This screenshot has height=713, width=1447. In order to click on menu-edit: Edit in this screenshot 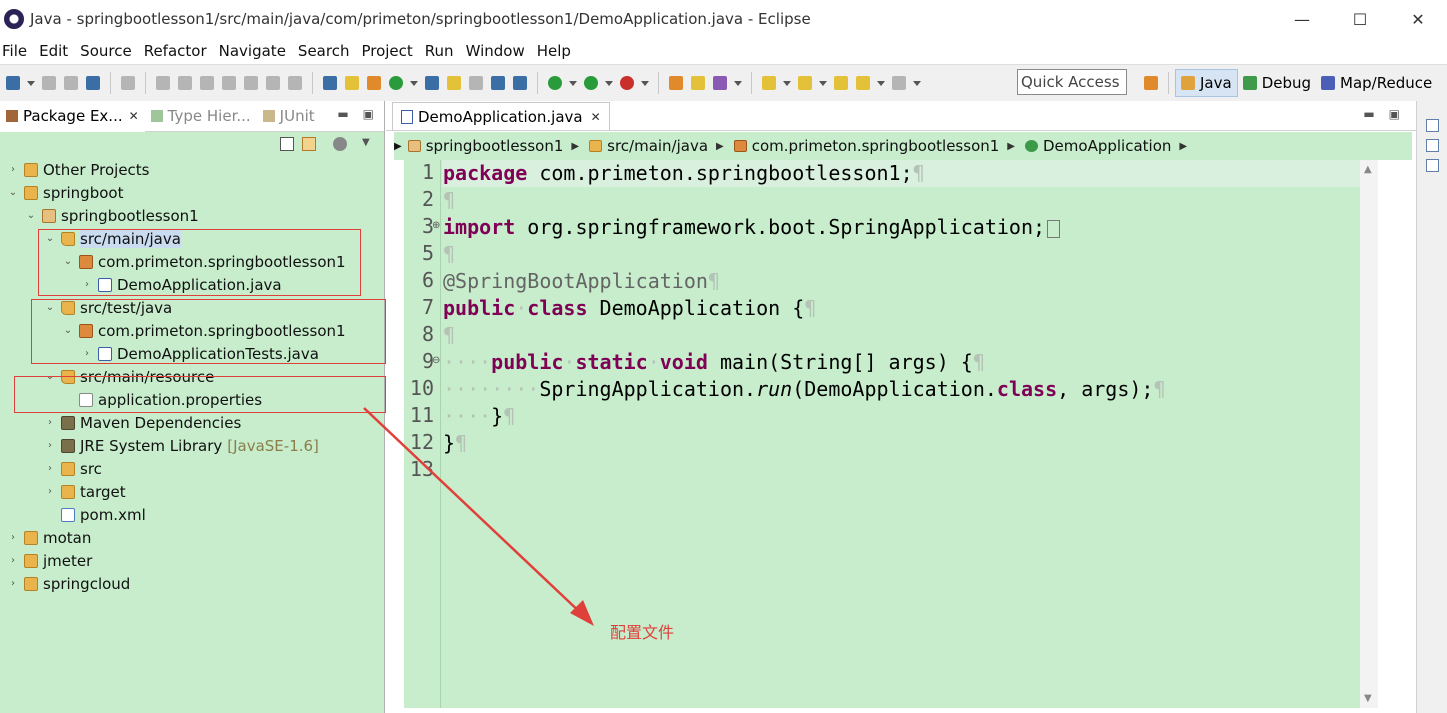, I will do `click(54, 51)`.